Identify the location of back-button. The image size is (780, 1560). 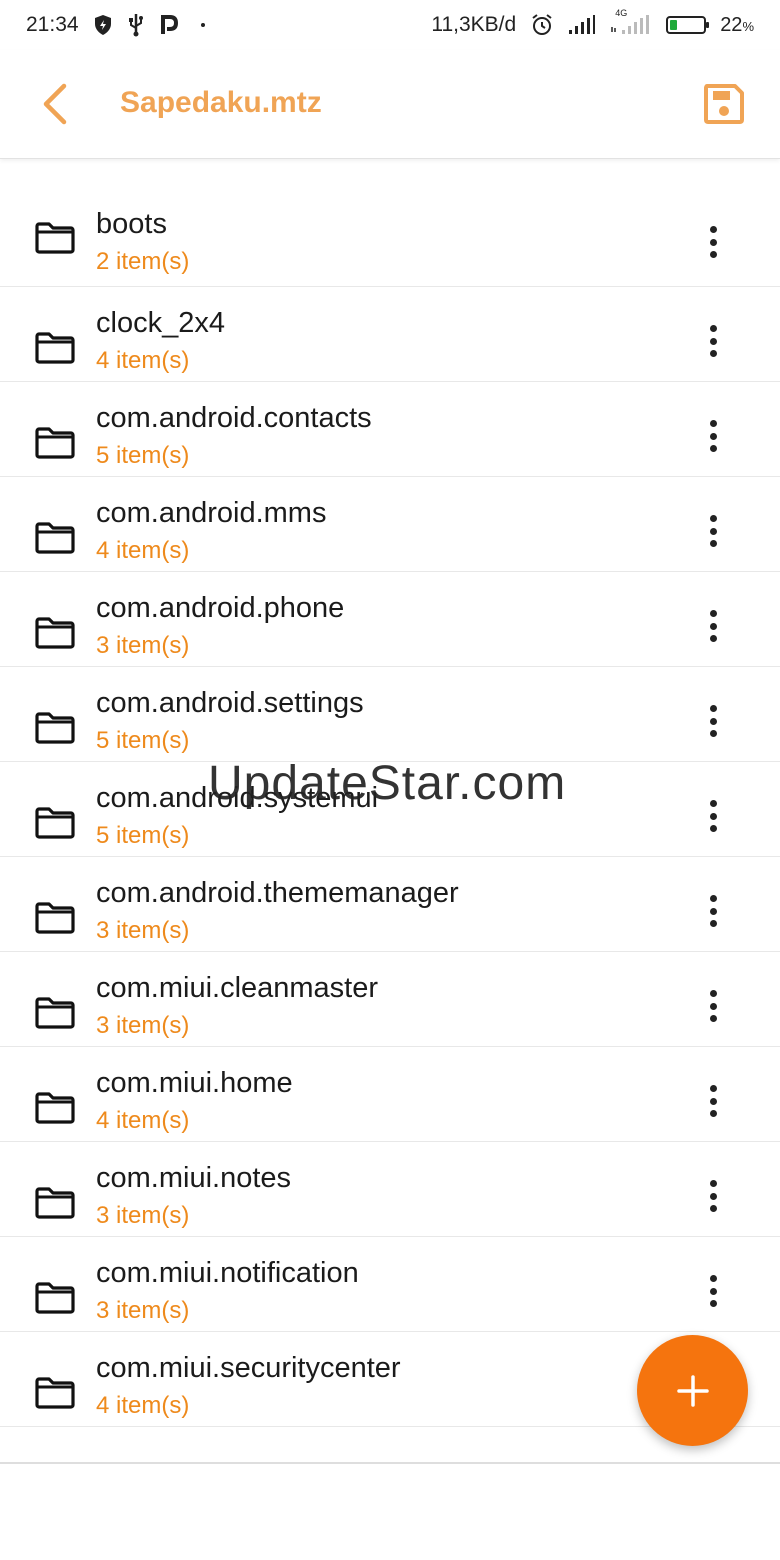
(56, 104).